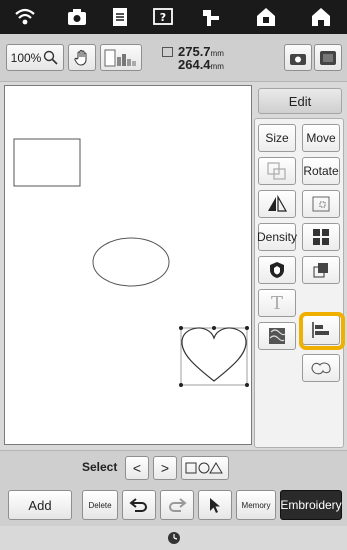 The width and height of the screenshot is (347, 550). Describe the element at coordinates (266, 17) in the screenshot. I see `home-lock-icon` at that location.